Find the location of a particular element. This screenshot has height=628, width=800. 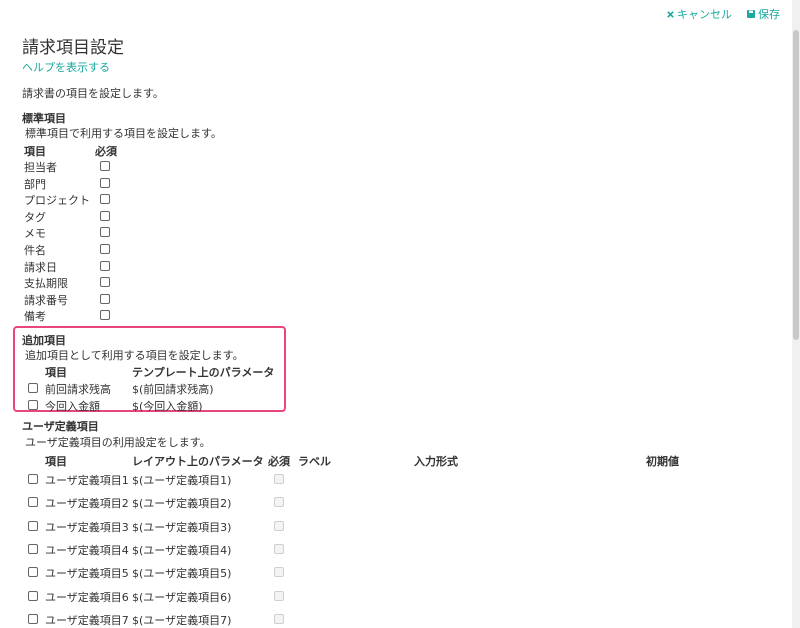

additional-item-label: 今回入金額 is located at coordinates (72, 406).